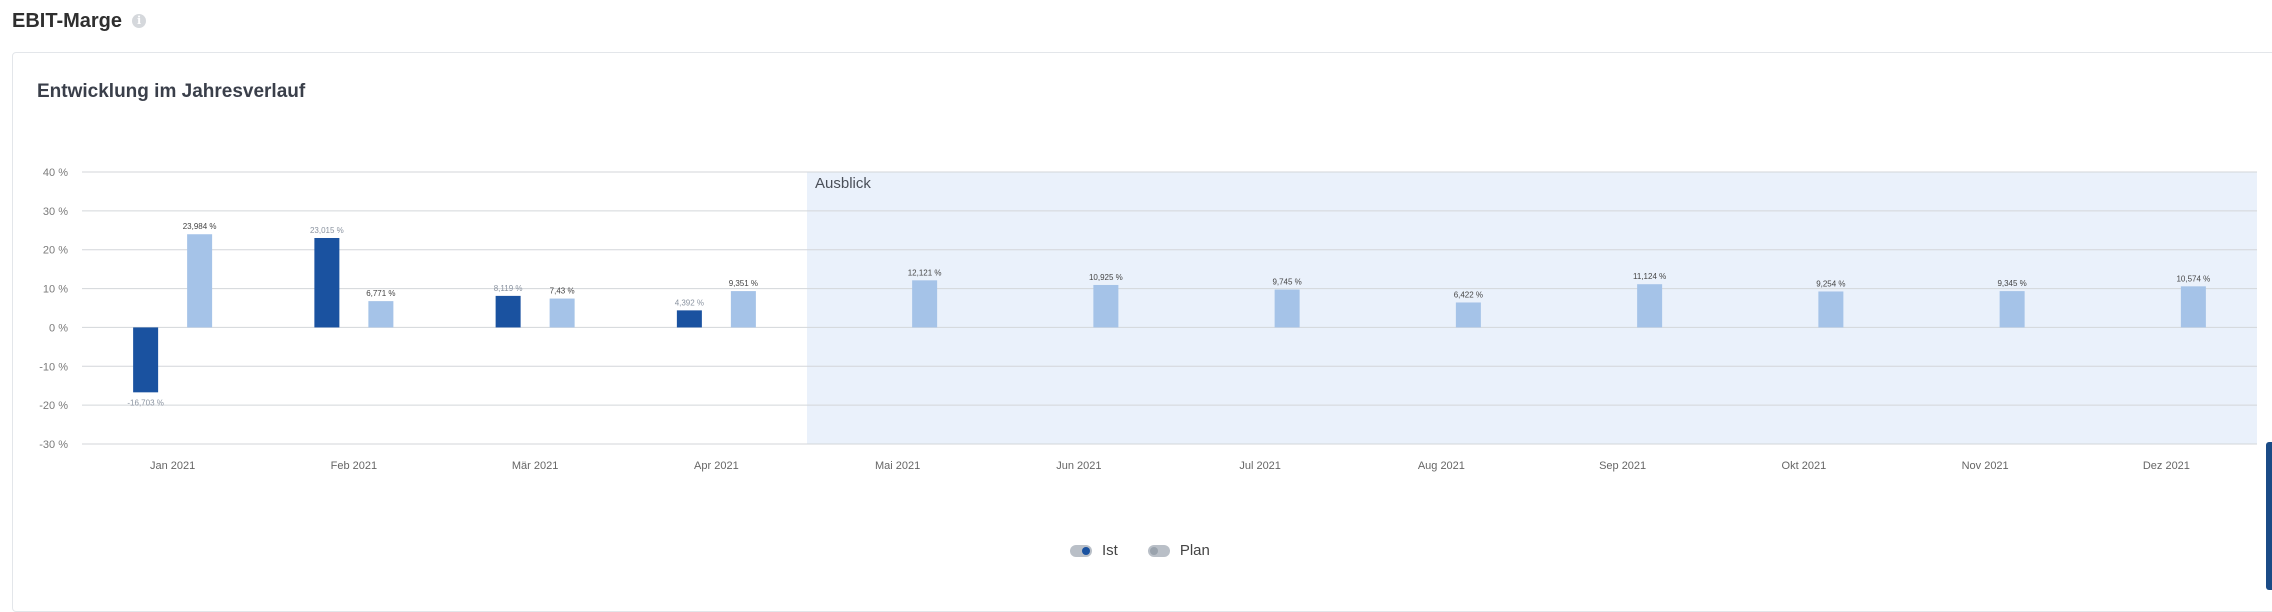 The width and height of the screenshot is (2272, 612). I want to click on x-tick-label: Dez 2021, so click(2166, 466).